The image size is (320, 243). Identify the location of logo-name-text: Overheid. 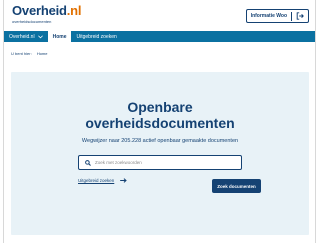
(39, 10).